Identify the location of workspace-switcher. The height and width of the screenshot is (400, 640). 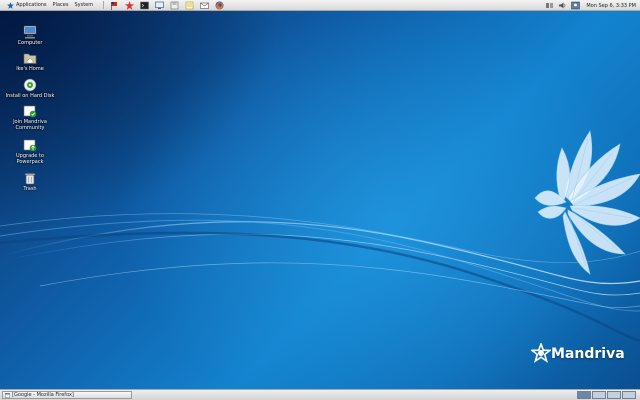
(607, 395).